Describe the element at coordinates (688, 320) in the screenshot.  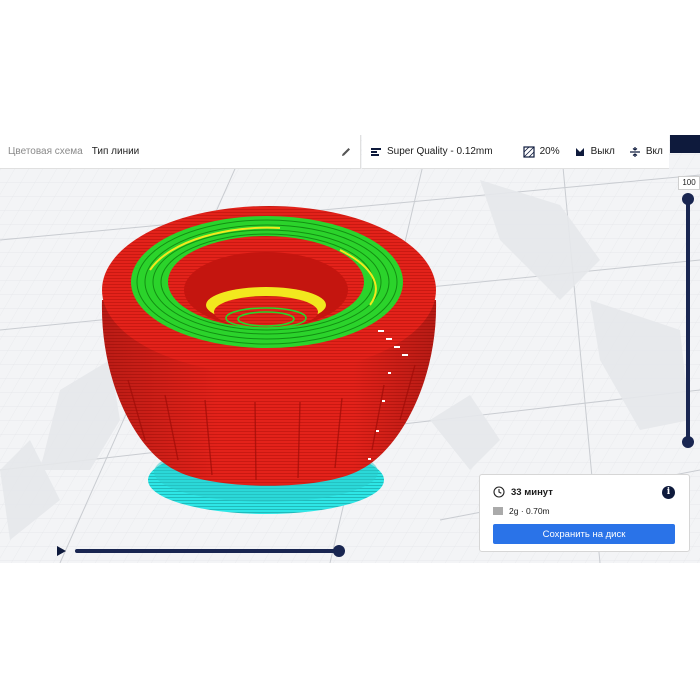
I see `layer-slider-track` at that location.